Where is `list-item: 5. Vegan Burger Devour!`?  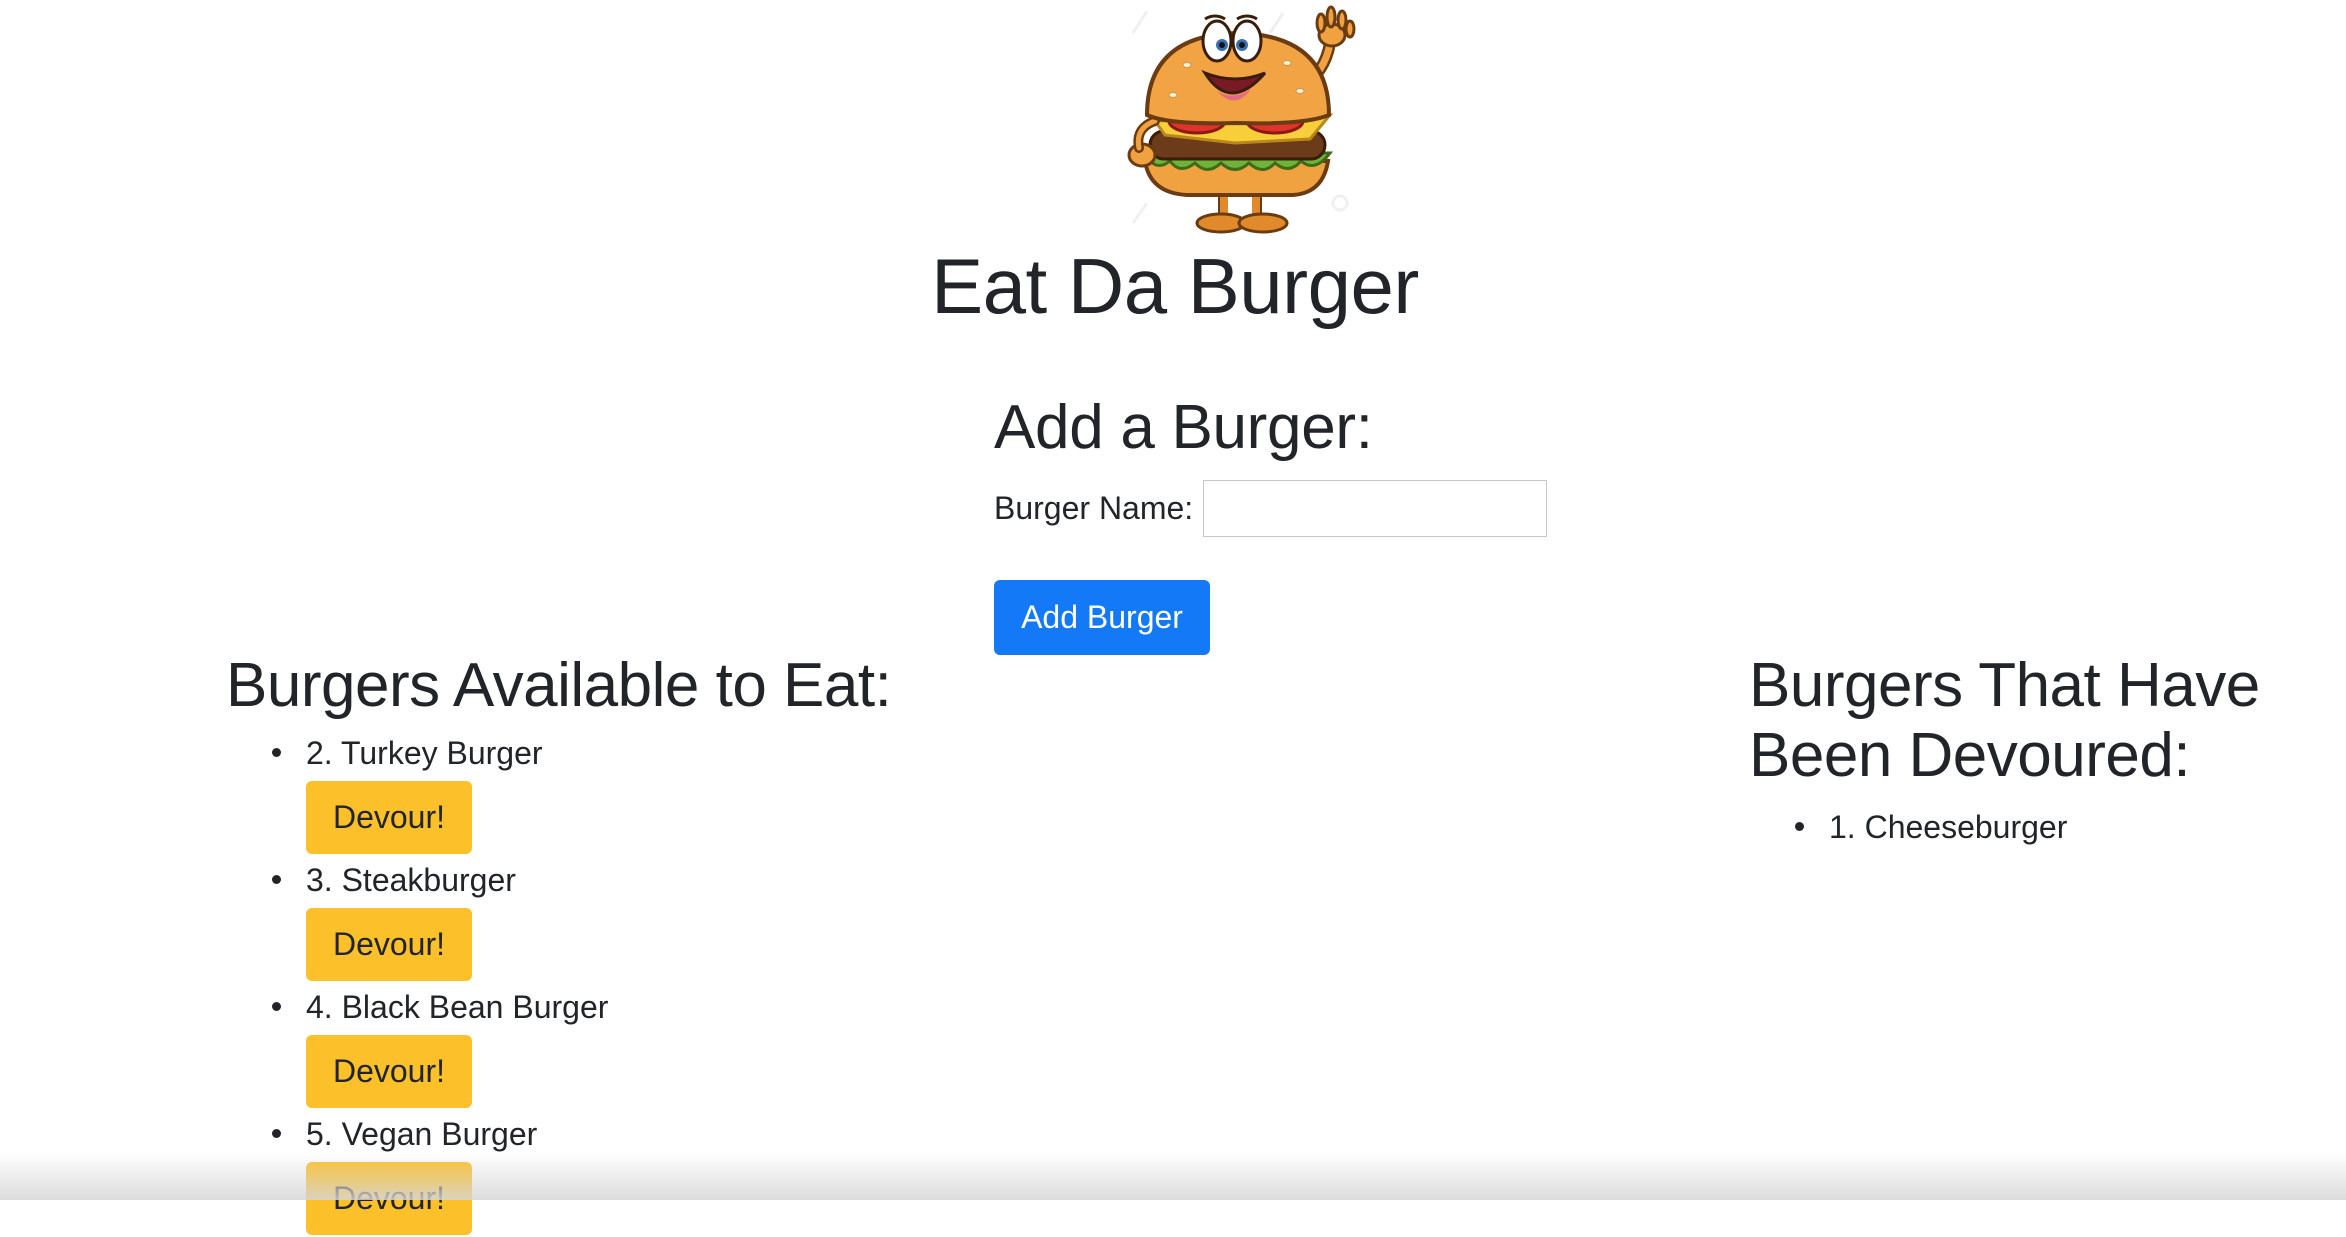 list-item: 5. Vegan Burger Devour! is located at coordinates (626, 1172).